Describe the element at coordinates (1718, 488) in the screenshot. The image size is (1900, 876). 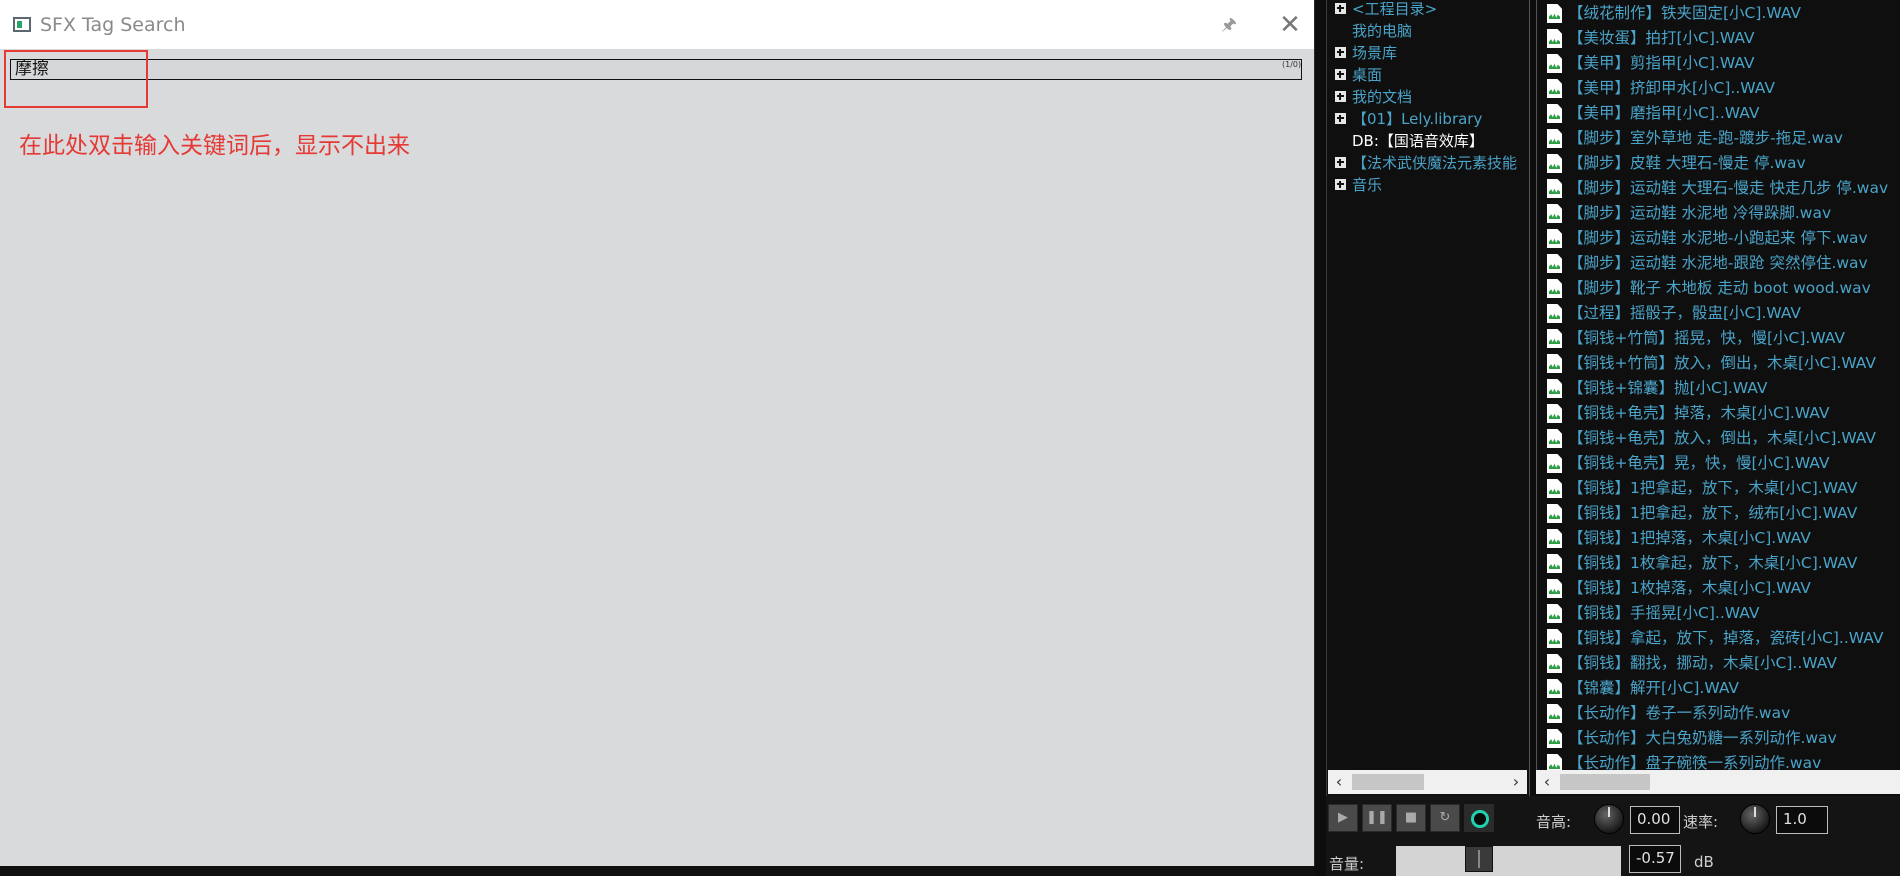
I see `file-list-item: 【铜钱】1把拿起，放下，木桌[小C].WAV` at that location.